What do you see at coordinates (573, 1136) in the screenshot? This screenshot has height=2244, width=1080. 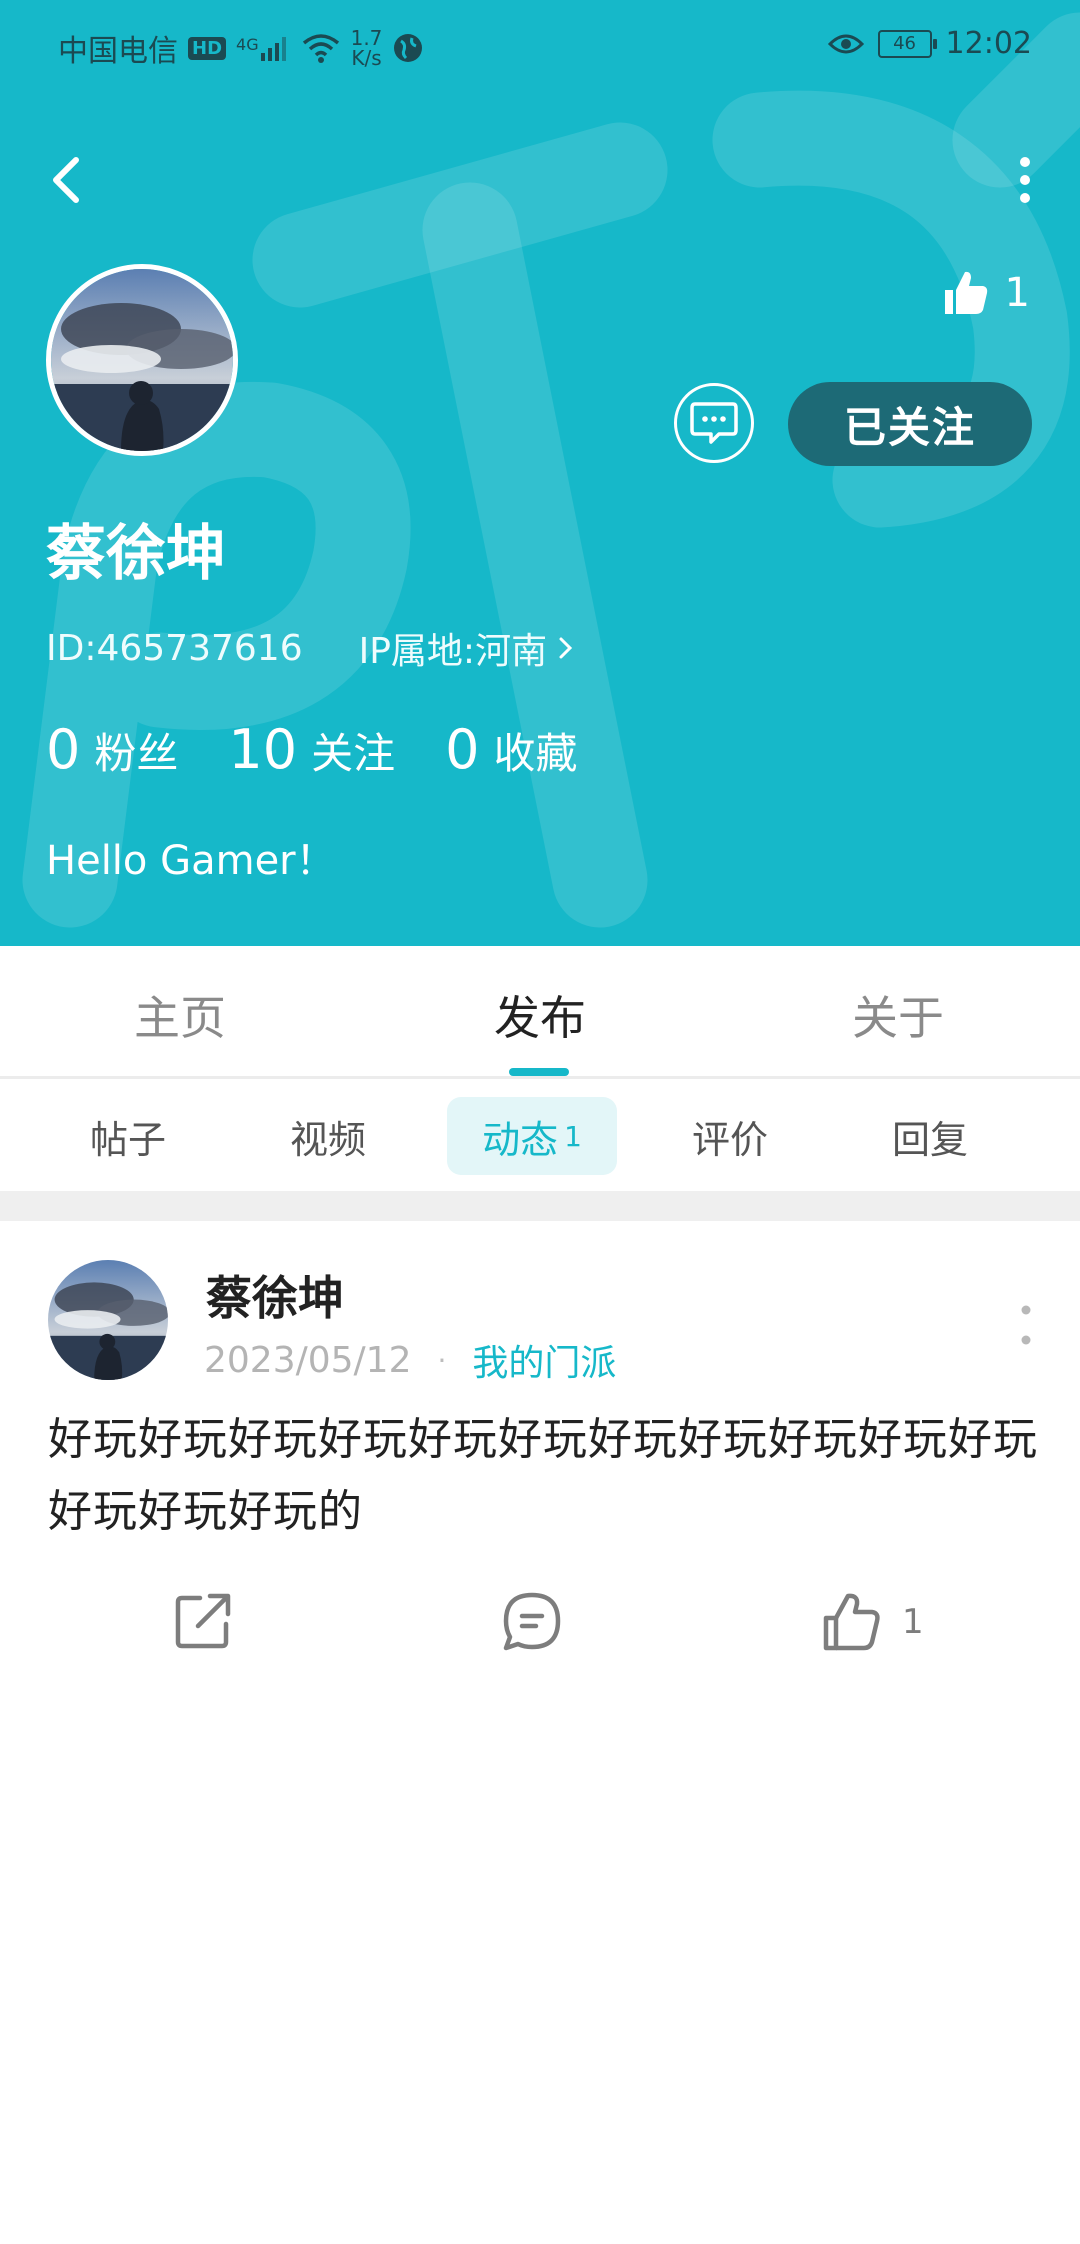 I see `subtab-count: 1` at bounding box center [573, 1136].